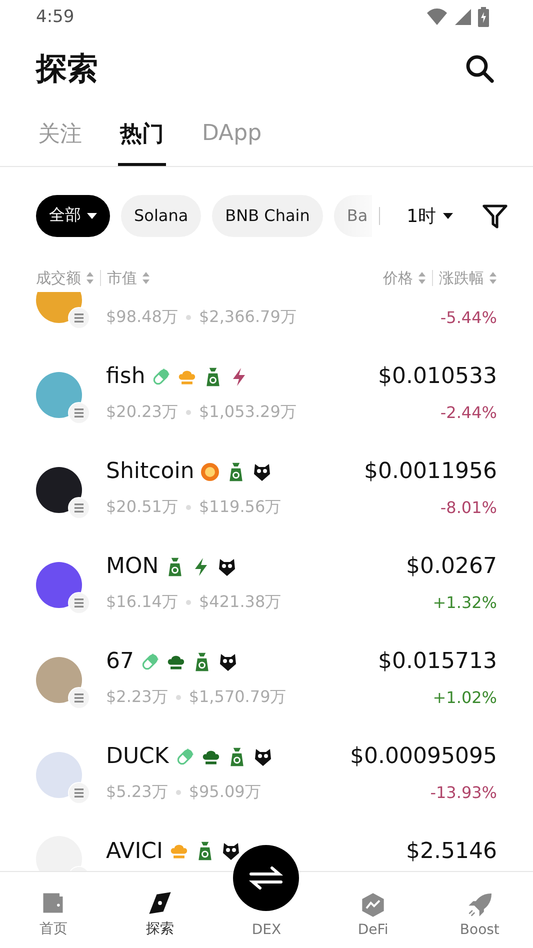  Describe the element at coordinates (463, 17) in the screenshot. I see `signal-icon` at that location.